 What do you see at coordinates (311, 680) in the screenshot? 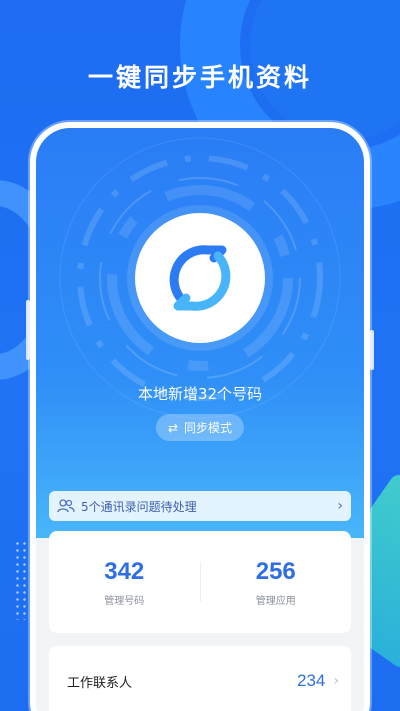
I see `work-contacts-count: 234` at bounding box center [311, 680].